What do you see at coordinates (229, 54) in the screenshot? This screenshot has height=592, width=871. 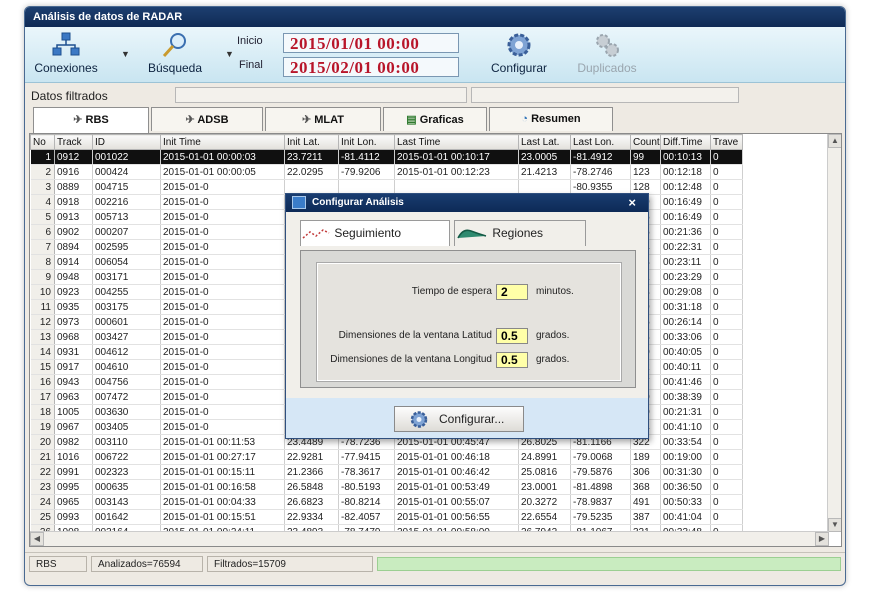 I see `busqueda-dropdown-arrow-icon: ▼` at bounding box center [229, 54].